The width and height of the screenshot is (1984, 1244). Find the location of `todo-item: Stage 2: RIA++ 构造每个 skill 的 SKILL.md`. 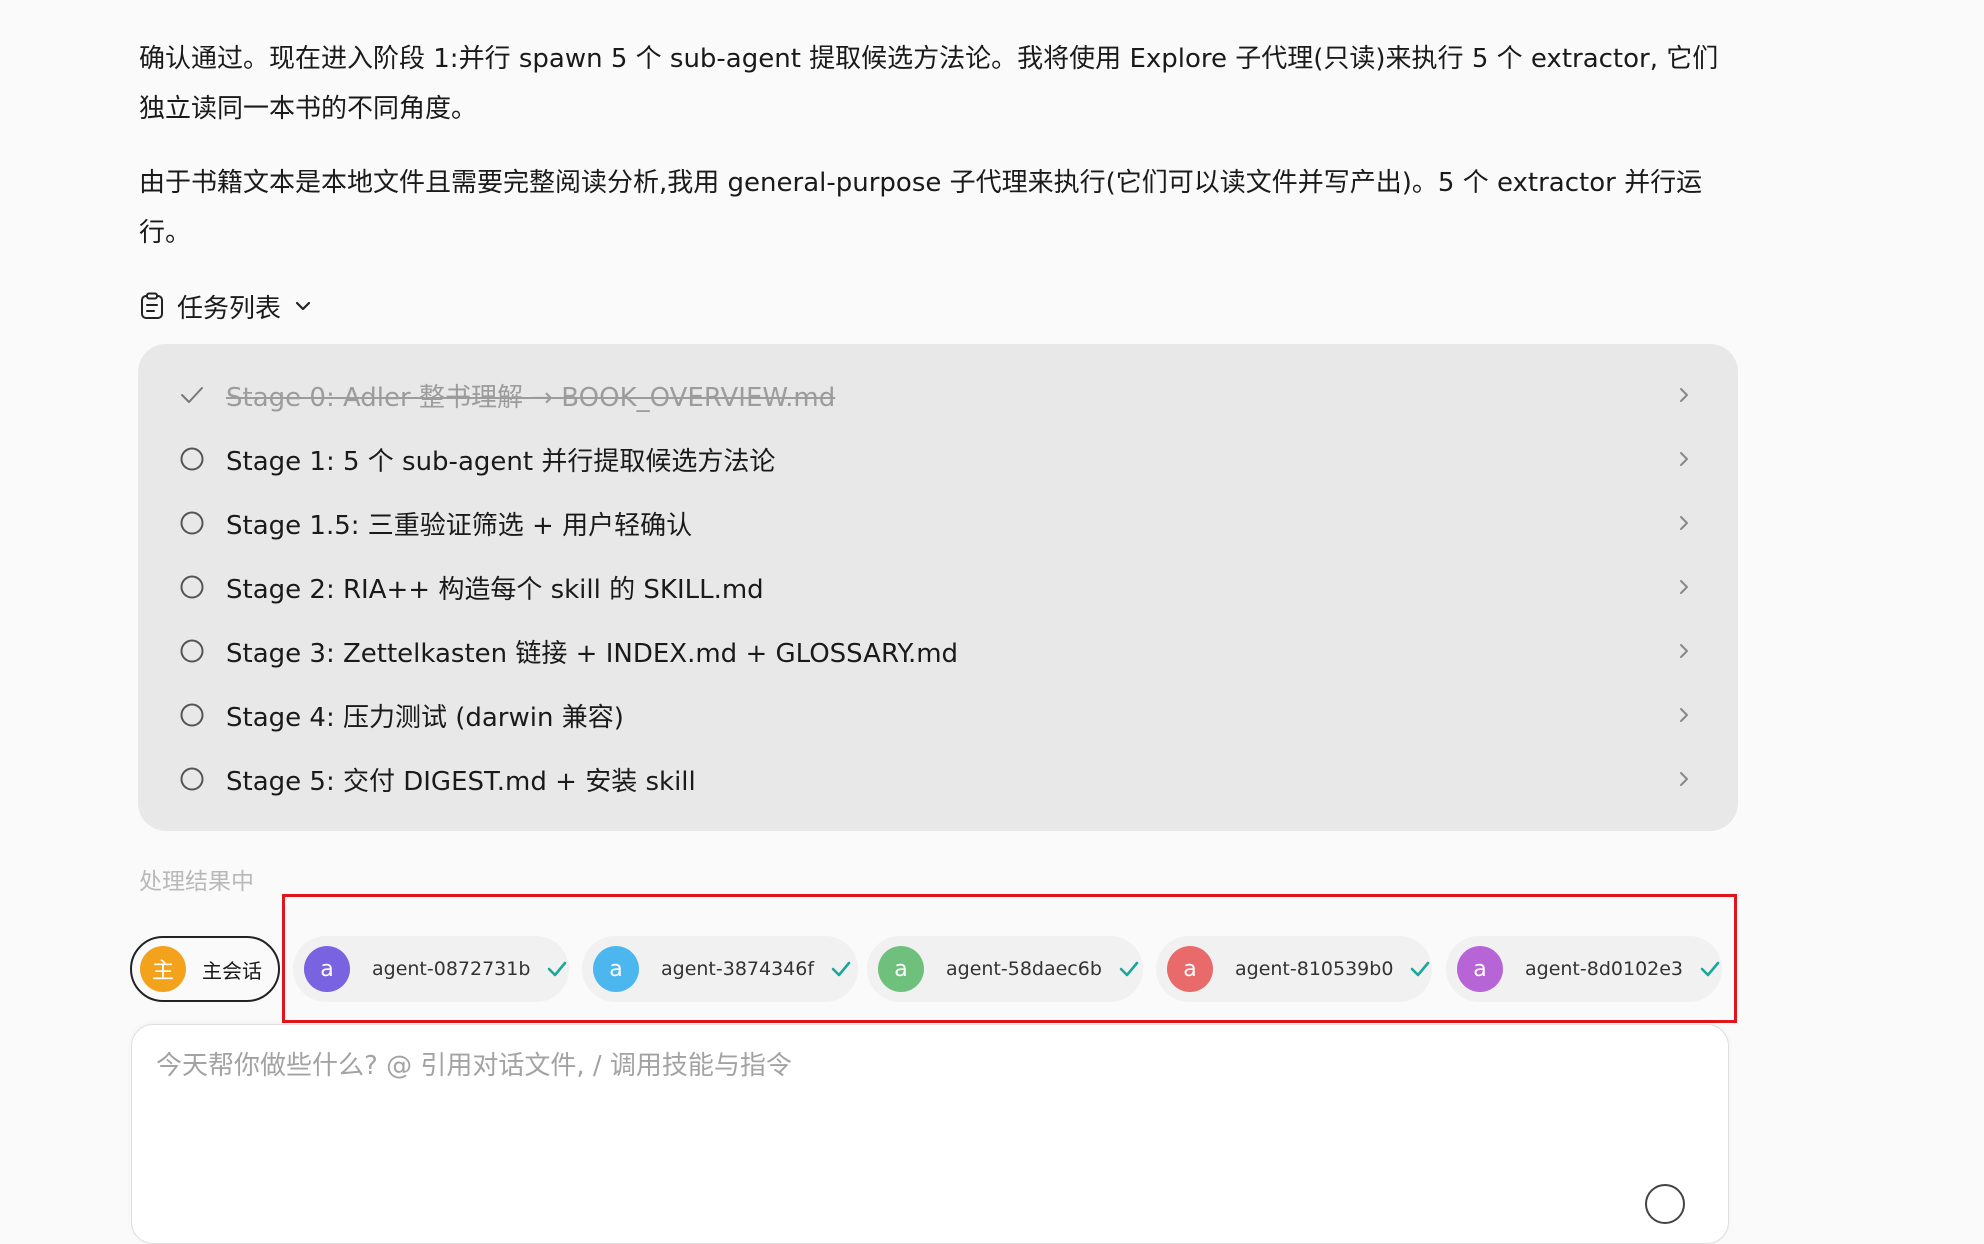

todo-item: Stage 2: RIA++ 构造每个 skill 的 SKILL.md is located at coordinates (938, 587).